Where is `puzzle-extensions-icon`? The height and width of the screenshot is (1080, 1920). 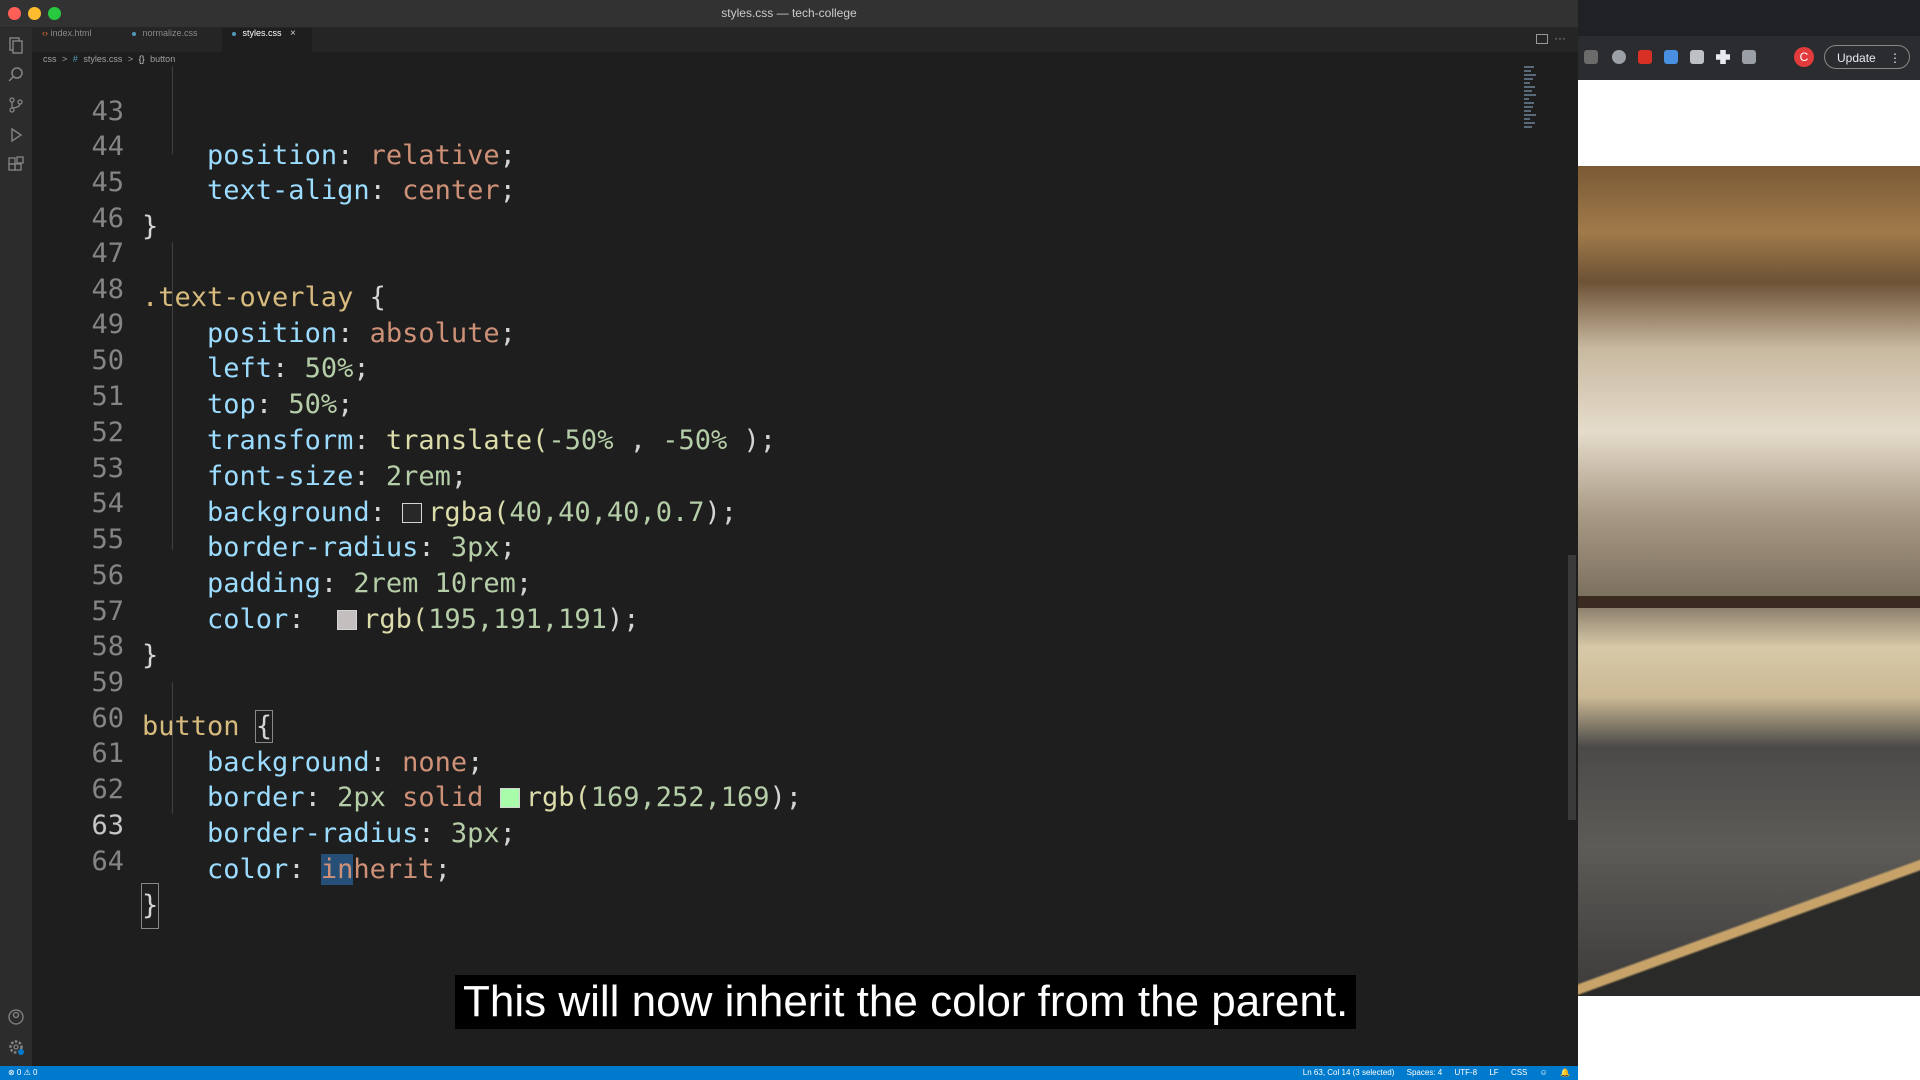 puzzle-extensions-icon is located at coordinates (1723, 57).